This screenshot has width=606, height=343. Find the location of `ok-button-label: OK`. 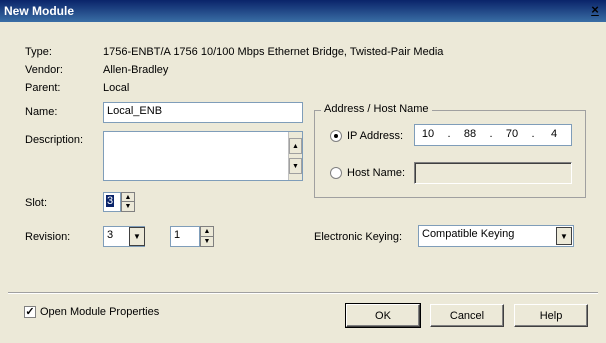

ok-button-label: OK is located at coordinates (383, 315).